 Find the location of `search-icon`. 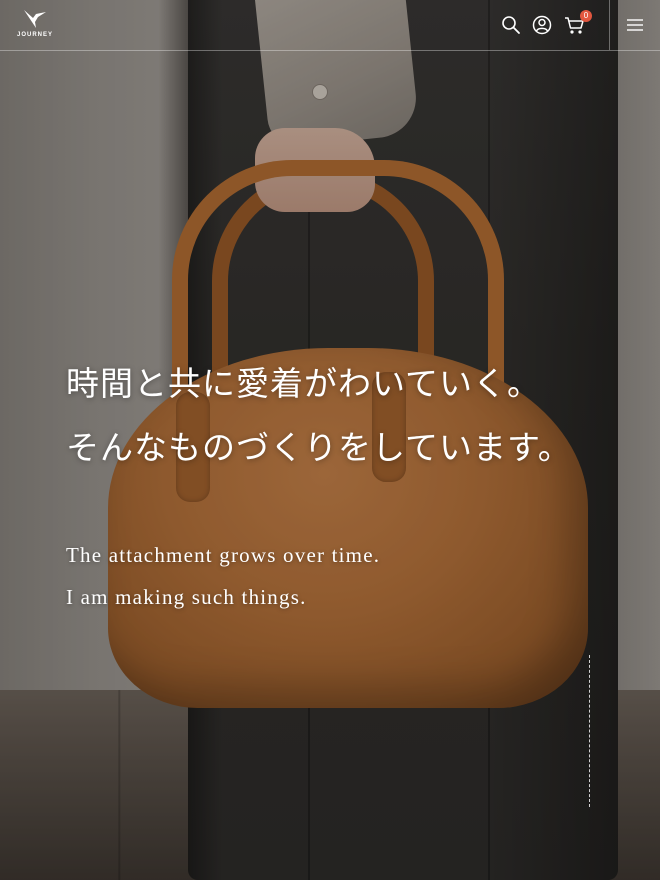

search-icon is located at coordinates (511, 25).